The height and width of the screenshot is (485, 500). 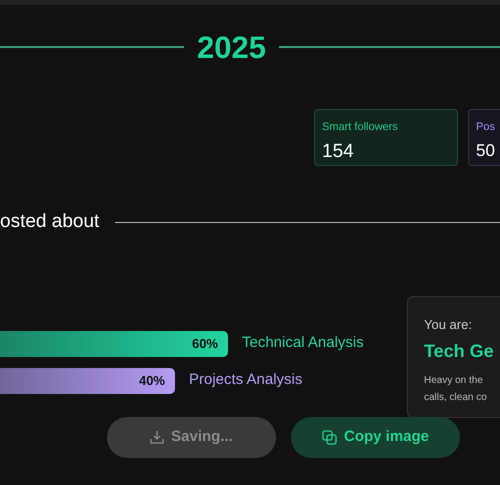 I want to click on topic-percent: 60%, so click(x=205, y=343).